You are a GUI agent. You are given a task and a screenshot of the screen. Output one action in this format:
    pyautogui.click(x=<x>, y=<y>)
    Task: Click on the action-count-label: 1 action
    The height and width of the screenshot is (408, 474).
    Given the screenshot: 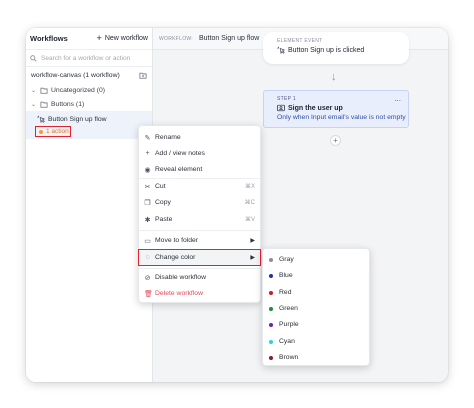 What is the action you would take?
    pyautogui.click(x=57, y=131)
    